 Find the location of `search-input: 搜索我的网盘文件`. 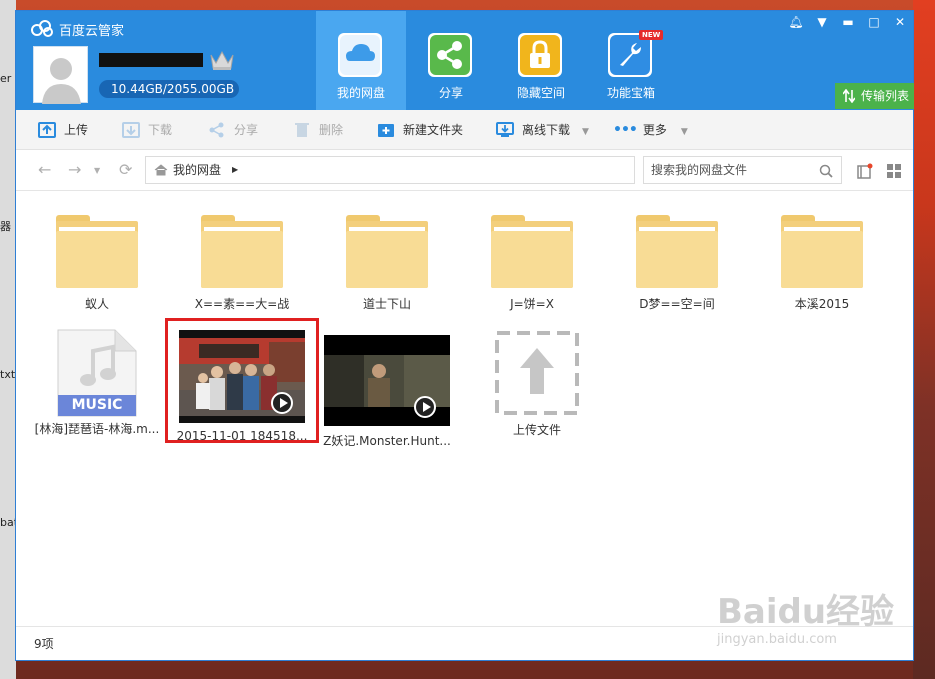

search-input: 搜索我的网盘文件 is located at coordinates (742, 170).